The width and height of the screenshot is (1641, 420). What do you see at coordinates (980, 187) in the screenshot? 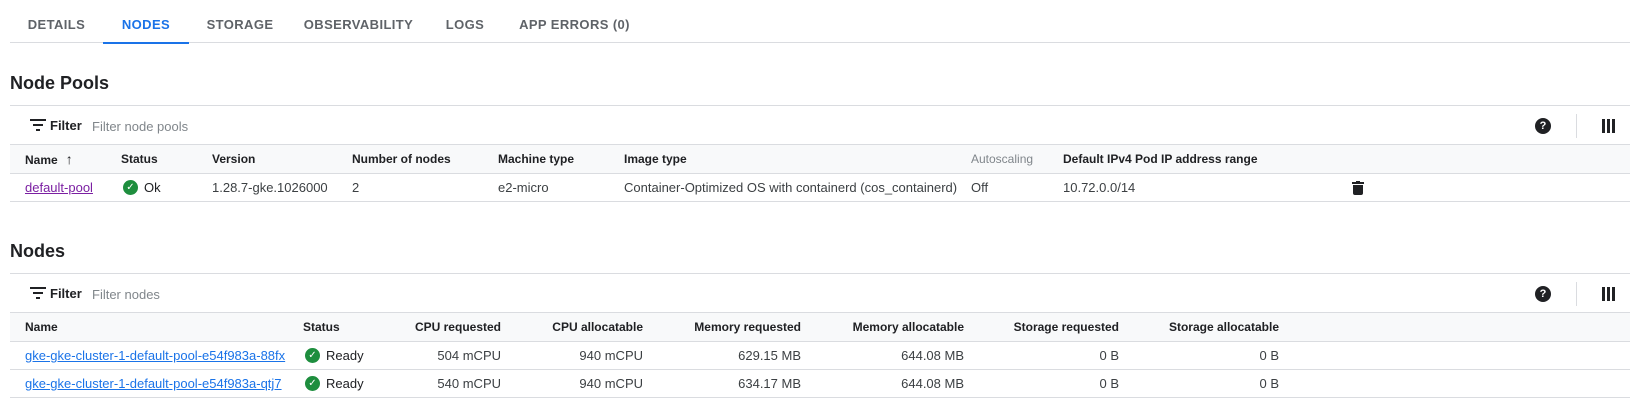
I see `autoscaling-cell: Off` at bounding box center [980, 187].